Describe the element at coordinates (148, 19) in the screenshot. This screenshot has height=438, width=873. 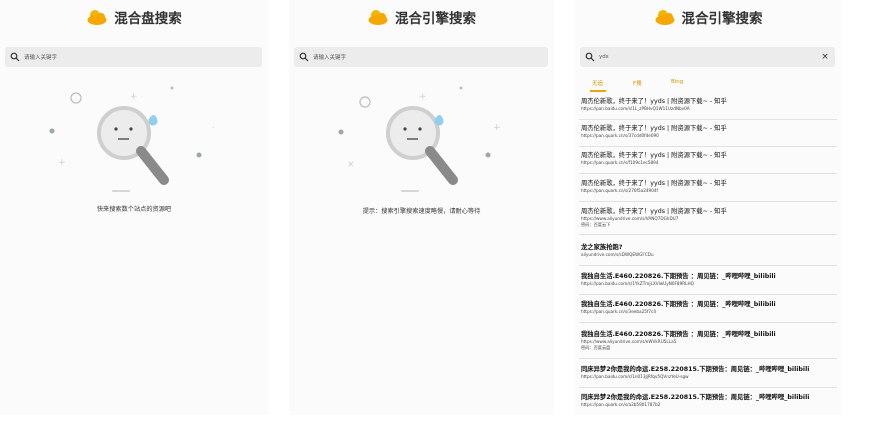
I see `page-title: 混合盘搜索` at that location.